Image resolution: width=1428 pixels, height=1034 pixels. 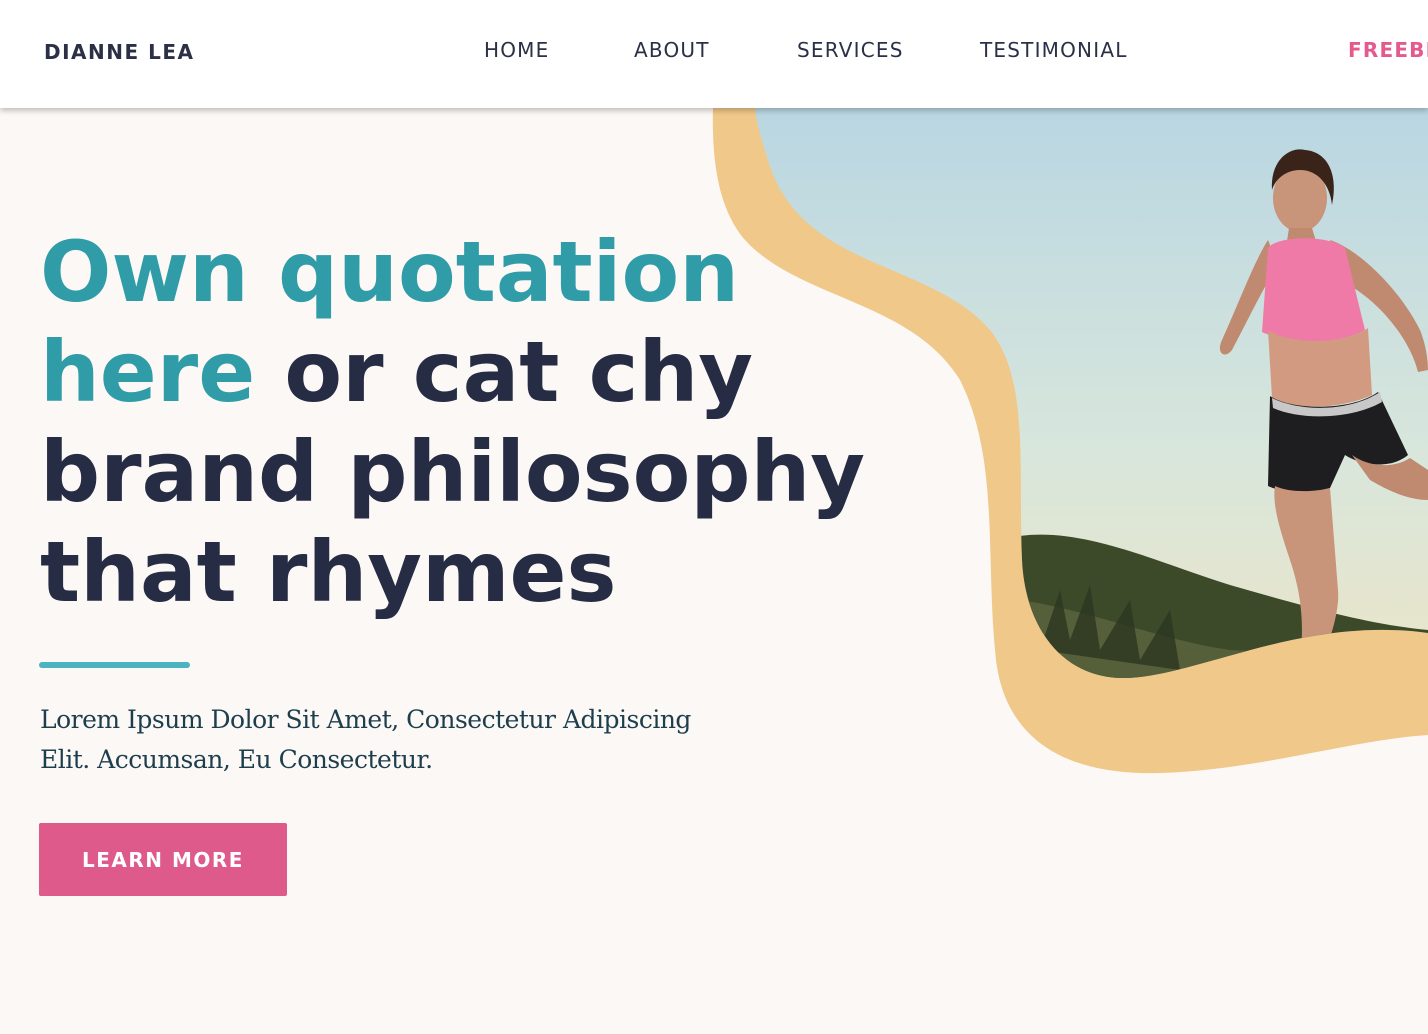 I want to click on nav-link-services: SERVICES, so click(x=850, y=50).